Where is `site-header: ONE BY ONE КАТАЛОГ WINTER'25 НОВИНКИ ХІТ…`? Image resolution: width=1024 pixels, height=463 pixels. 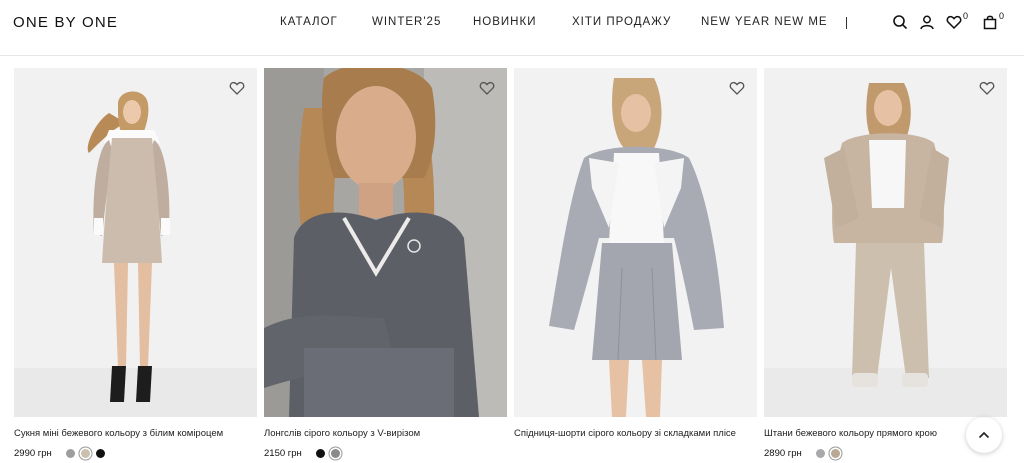
site-header: ONE BY ONE КАТАЛОГ WINTER'25 НОВИНКИ ХІТ… is located at coordinates (512, 28).